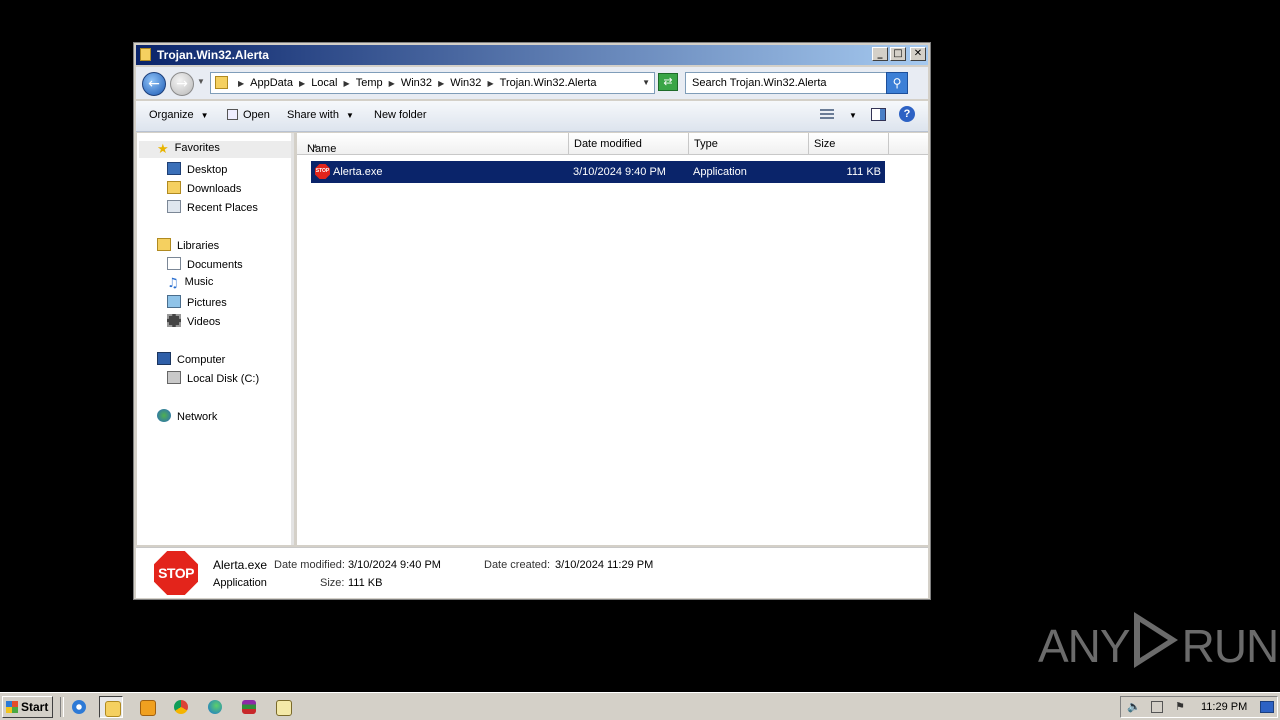  I want to click on help-icon: ?, so click(907, 114).